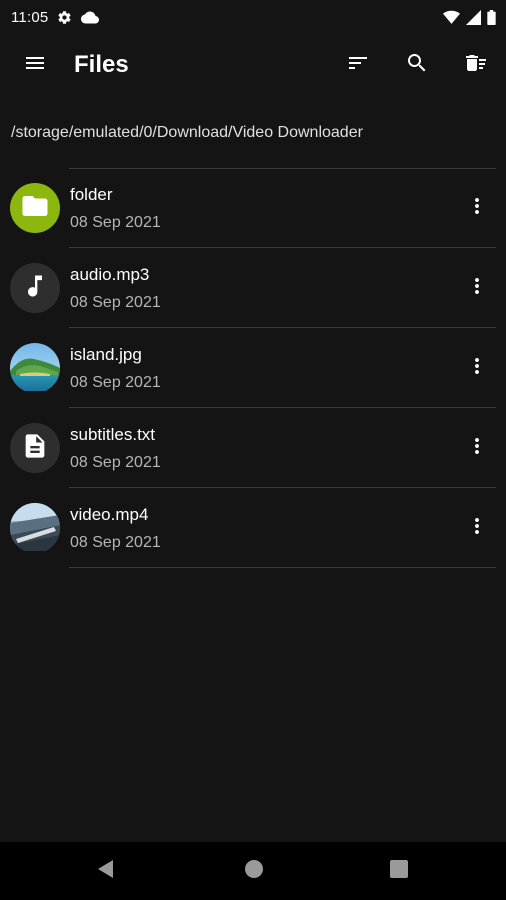 Image resolution: width=506 pixels, height=900 pixels. Describe the element at coordinates (282, 567) in the screenshot. I see `divider` at that location.